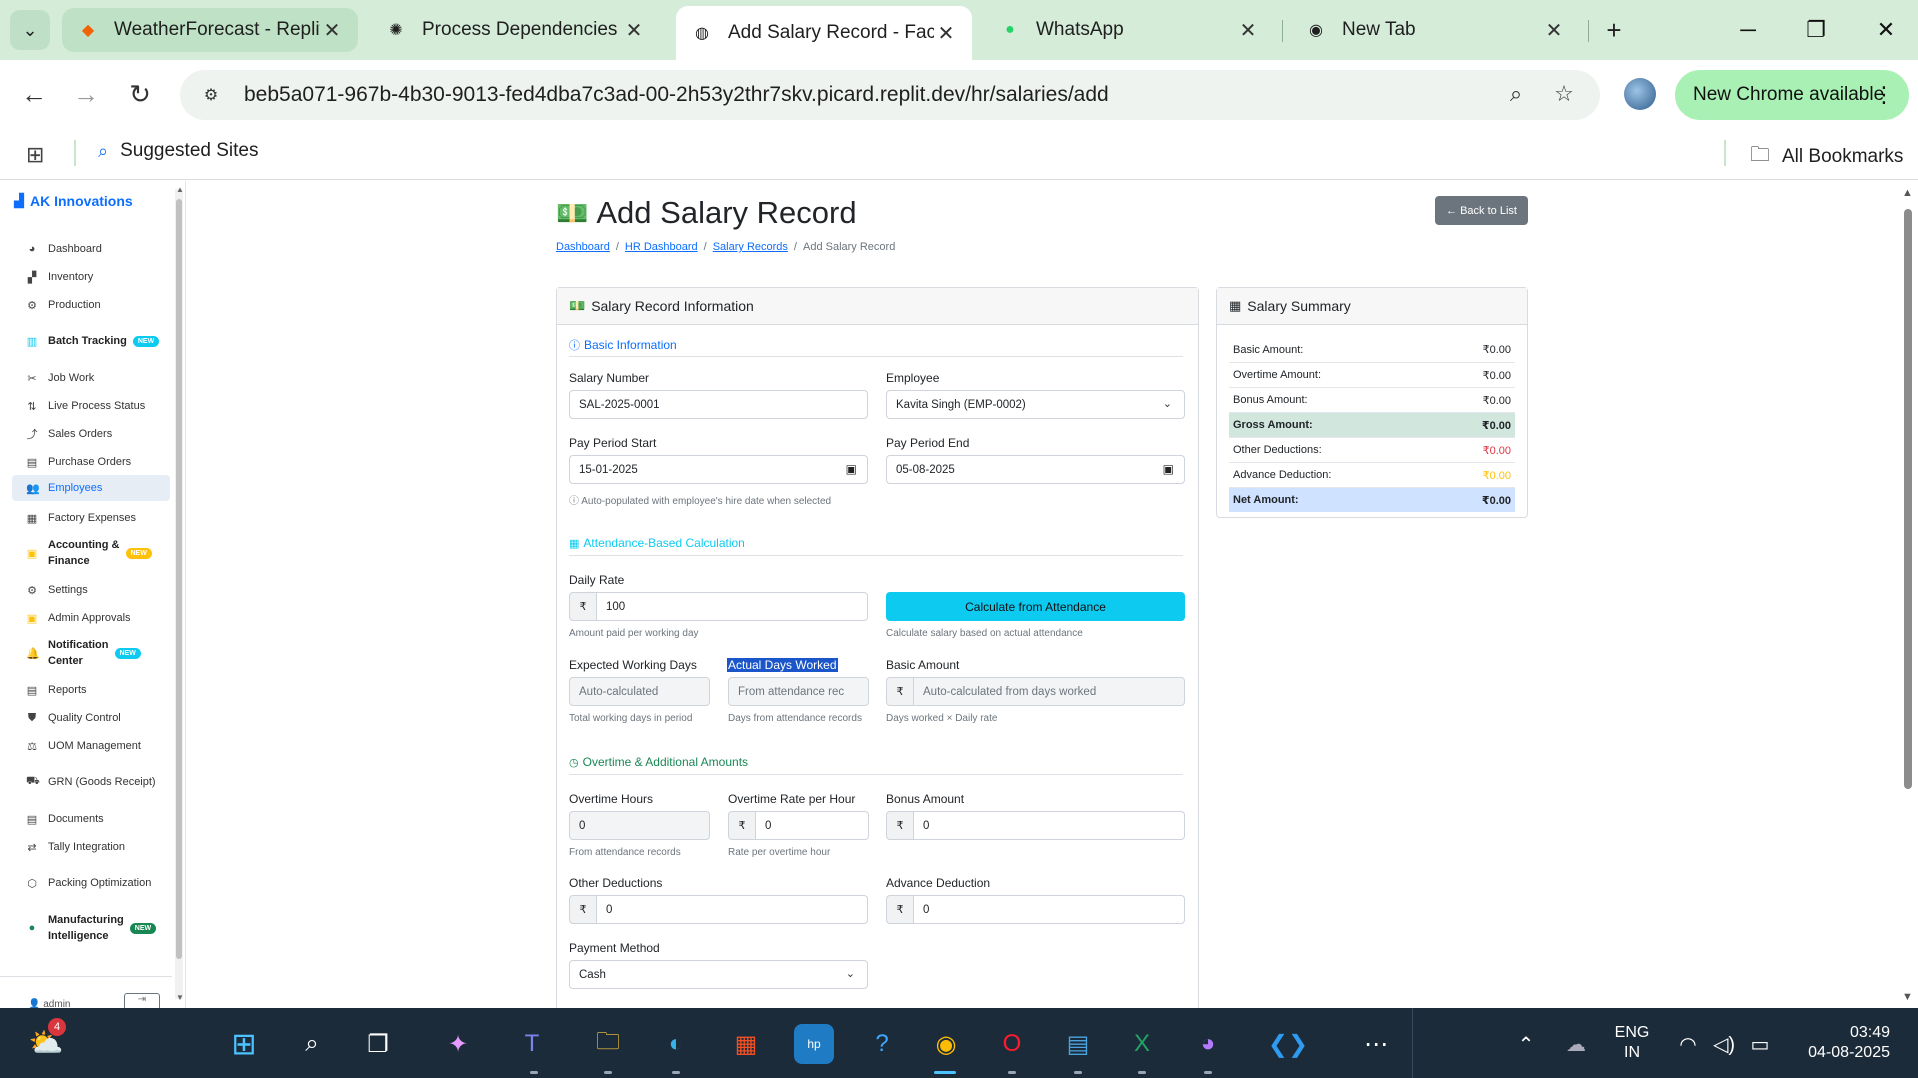 The width and height of the screenshot is (1918, 1078). I want to click on breadcrumb-hr-dashboard: HR Dashboard, so click(661, 247).